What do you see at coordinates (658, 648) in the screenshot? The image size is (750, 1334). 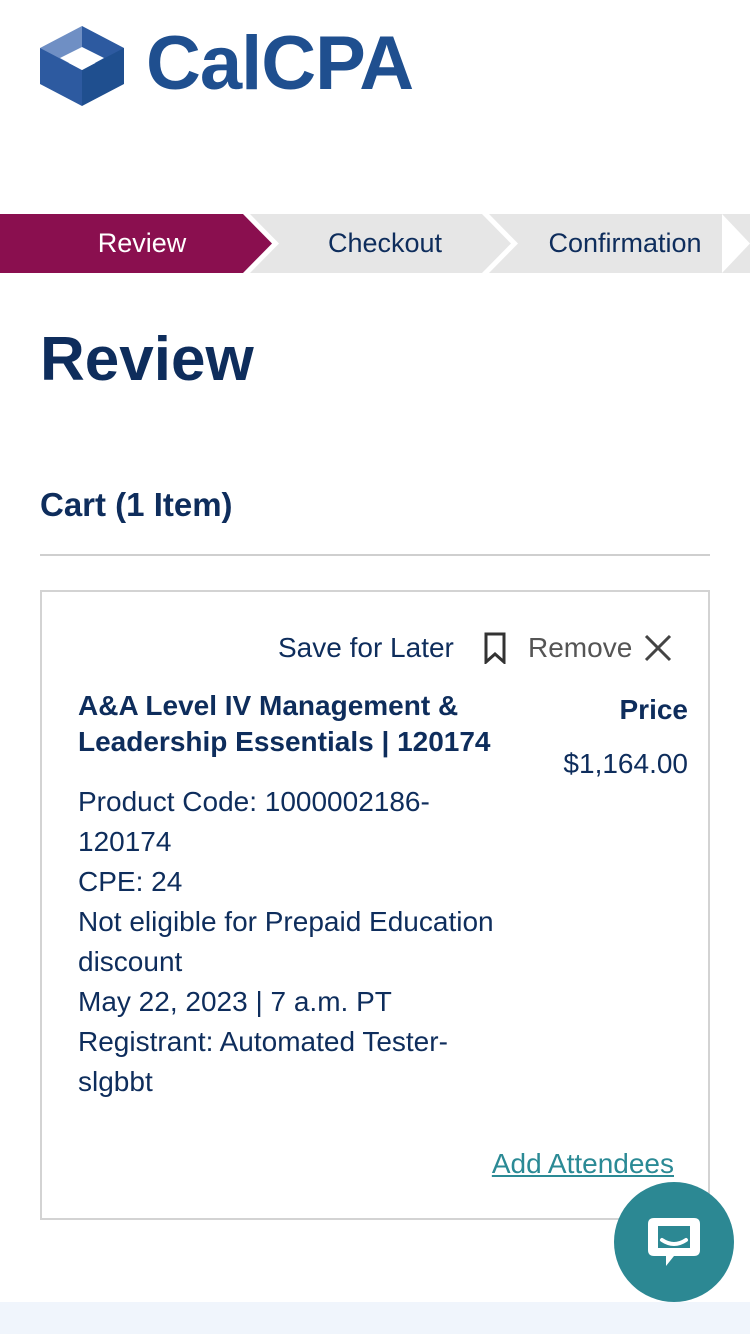 I see `close-icon` at bounding box center [658, 648].